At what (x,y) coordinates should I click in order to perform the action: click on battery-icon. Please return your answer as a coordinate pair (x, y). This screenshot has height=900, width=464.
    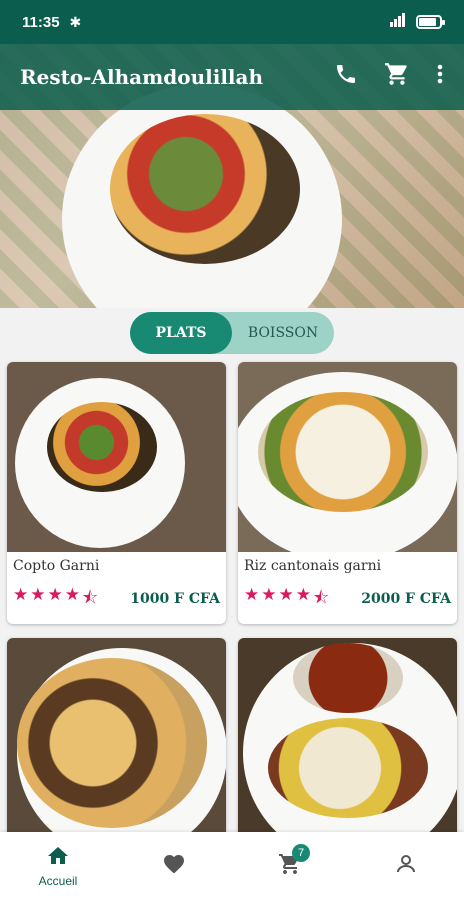
    Looking at the image, I should click on (430, 22).